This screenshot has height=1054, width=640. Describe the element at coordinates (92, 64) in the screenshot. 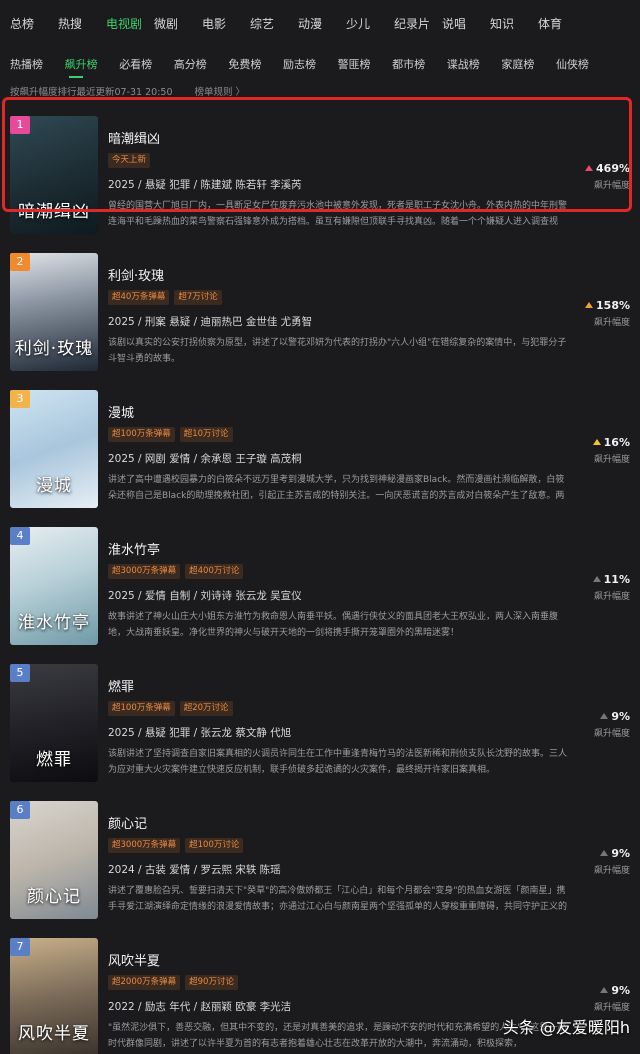

I see `subtab-rising: 飙升榜` at that location.